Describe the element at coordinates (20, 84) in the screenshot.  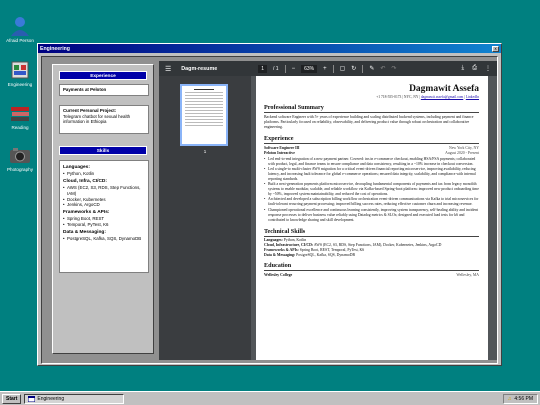
I see `desktop-icon-label: Engineering` at that location.